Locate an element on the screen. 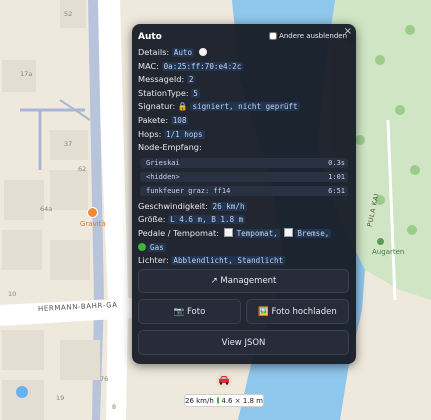 This screenshot has height=420, width=431. map-label-house-37: 37 is located at coordinates (68, 144).